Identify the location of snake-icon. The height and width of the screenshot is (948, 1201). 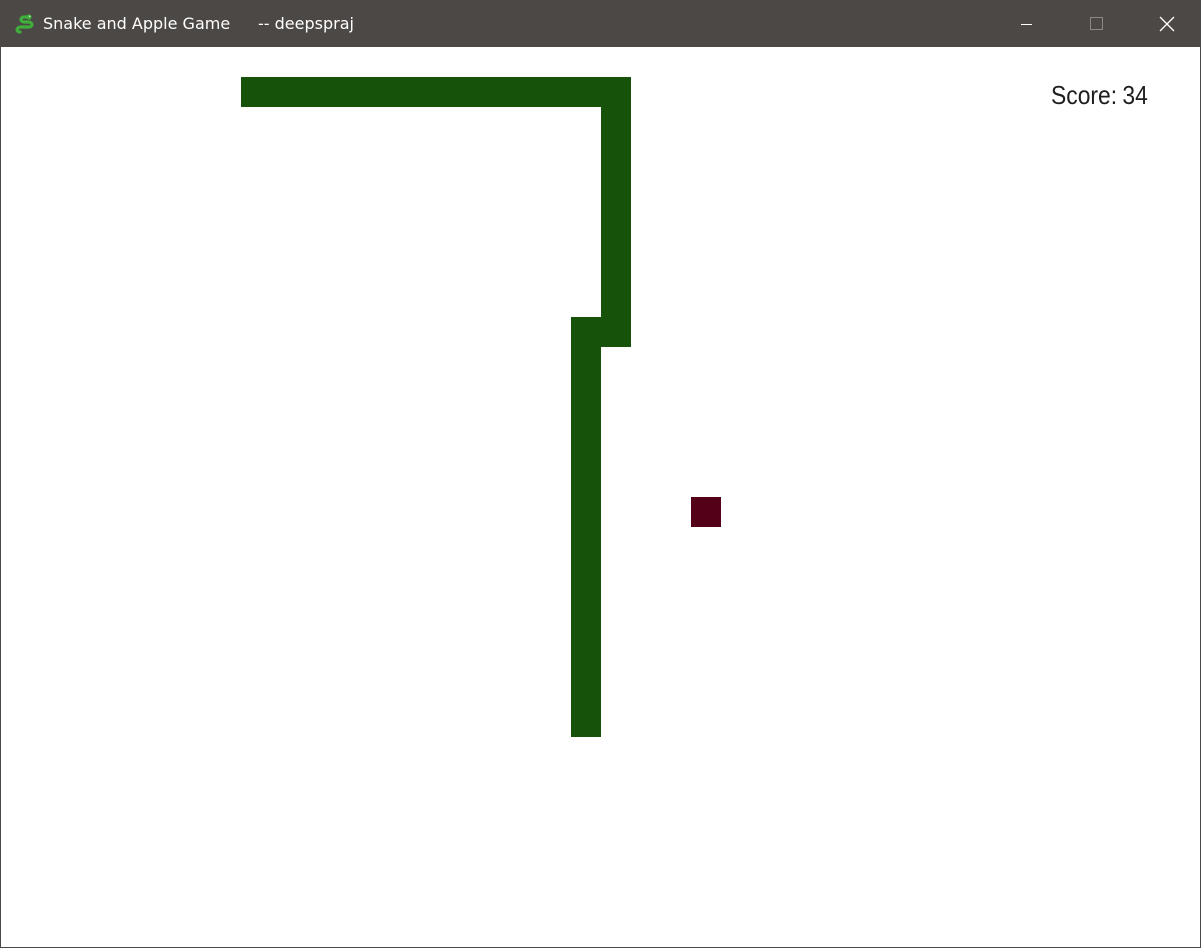
(26, 24).